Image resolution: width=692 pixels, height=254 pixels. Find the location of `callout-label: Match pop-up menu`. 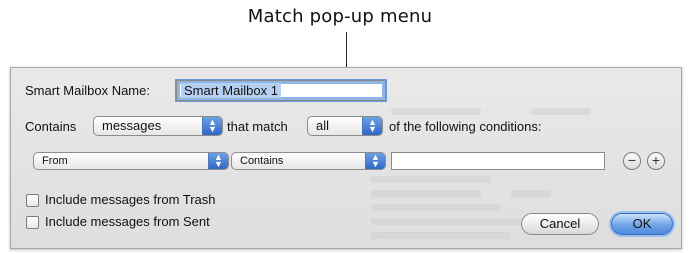

callout-label: Match pop-up menu is located at coordinates (340, 16).